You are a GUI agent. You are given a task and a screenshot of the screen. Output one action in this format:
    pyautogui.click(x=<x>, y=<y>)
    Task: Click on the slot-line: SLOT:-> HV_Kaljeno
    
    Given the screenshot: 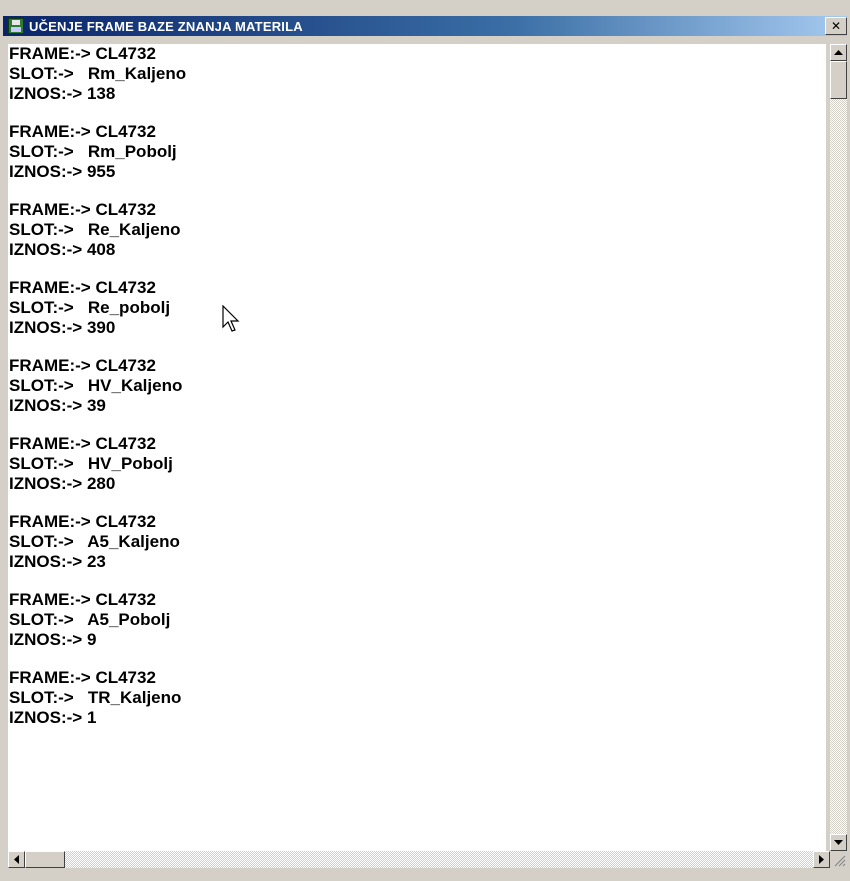 What is the action you would take?
    pyautogui.click(x=417, y=386)
    